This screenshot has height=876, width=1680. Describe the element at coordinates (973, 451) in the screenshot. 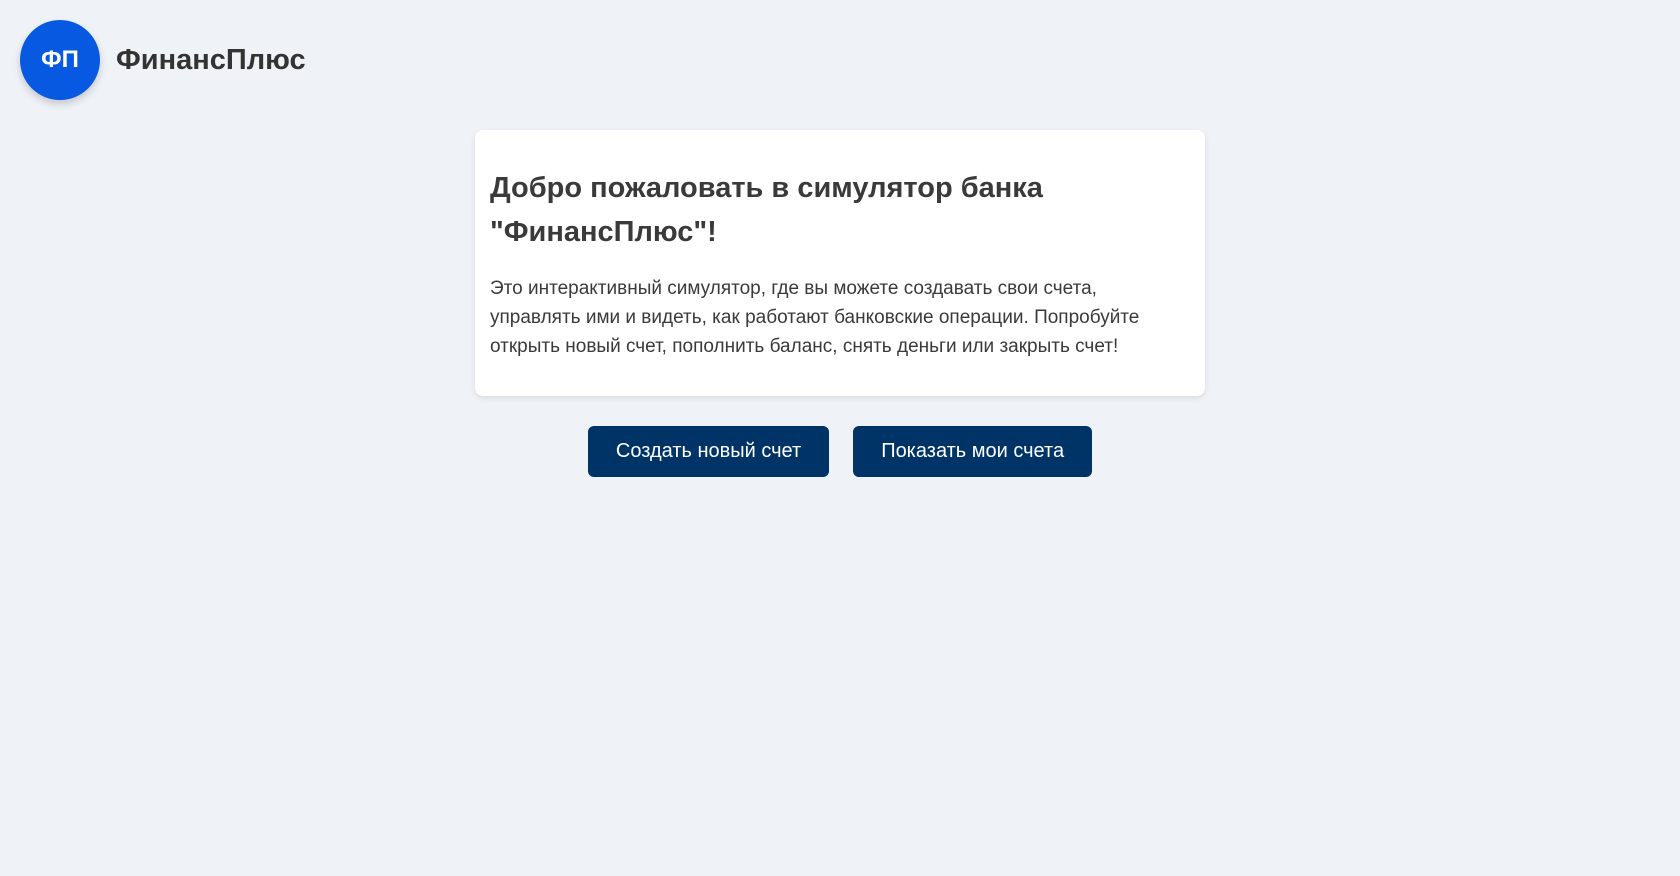

I see `show-accounts-button: Показать мои счета` at that location.